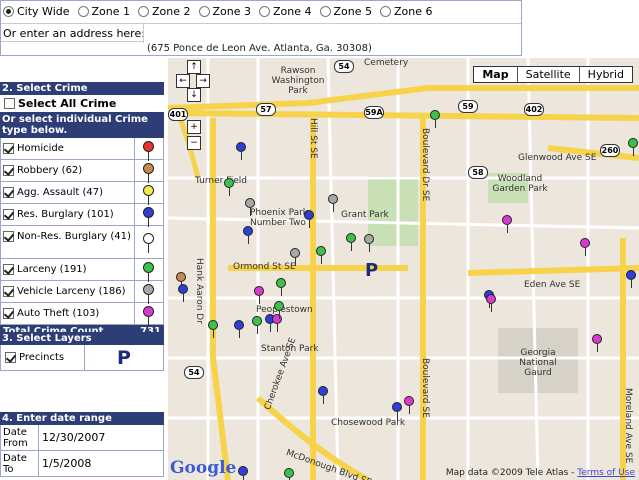  What do you see at coordinates (368, 423) in the screenshot?
I see `map-label: Chosewood Park` at bounding box center [368, 423].